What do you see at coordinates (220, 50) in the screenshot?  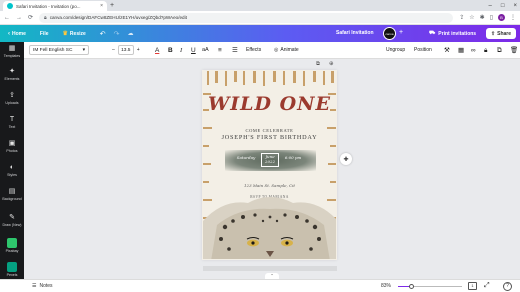 I see `align-center-icon: ≡` at bounding box center [220, 50].